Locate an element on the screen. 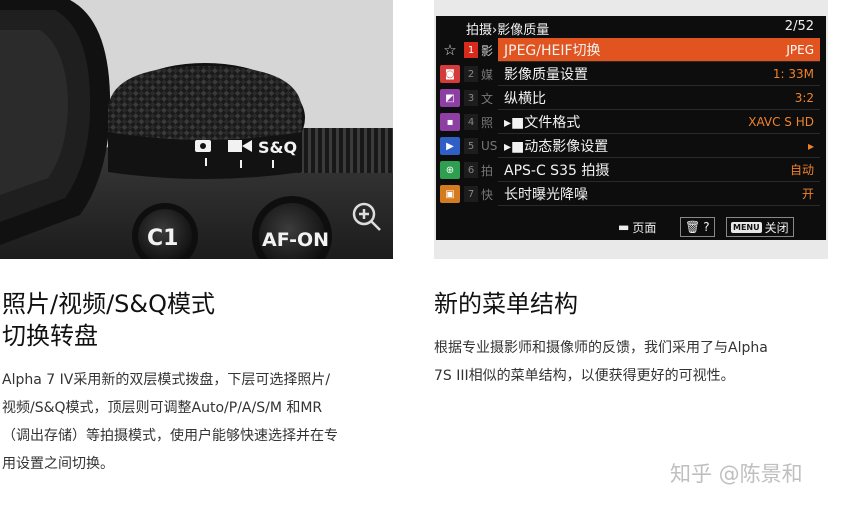  menu-item-movie-settings: ▸■动态影像设置 ▸ is located at coordinates (659, 146).